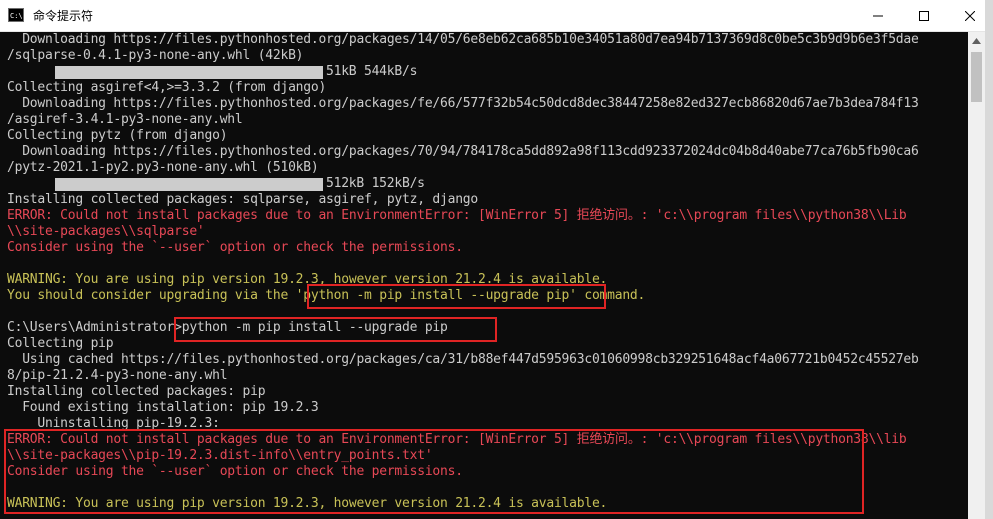  What do you see at coordinates (117, 375) in the screenshot?
I see `console-line: 8/pip-21.2.4-py3-none-any.whl` at bounding box center [117, 375].